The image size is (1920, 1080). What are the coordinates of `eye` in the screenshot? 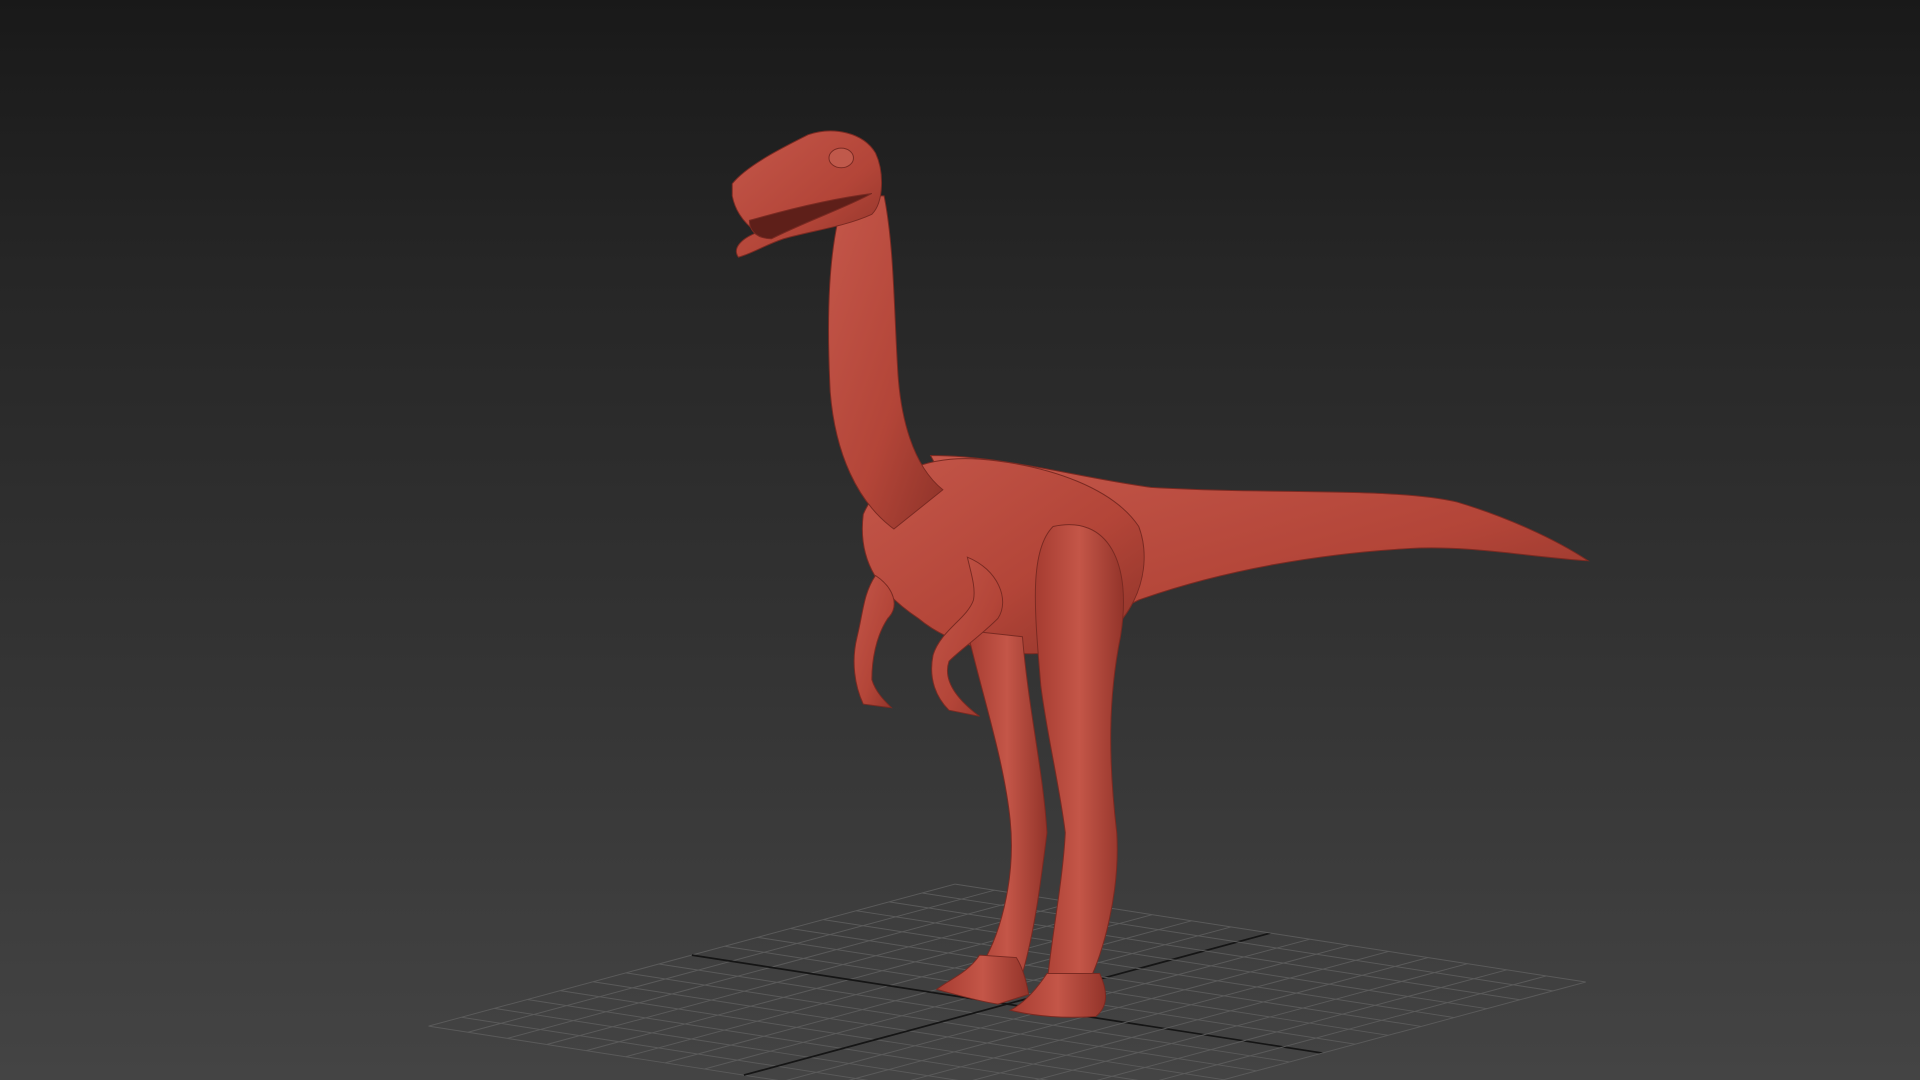 It's located at (841, 158).